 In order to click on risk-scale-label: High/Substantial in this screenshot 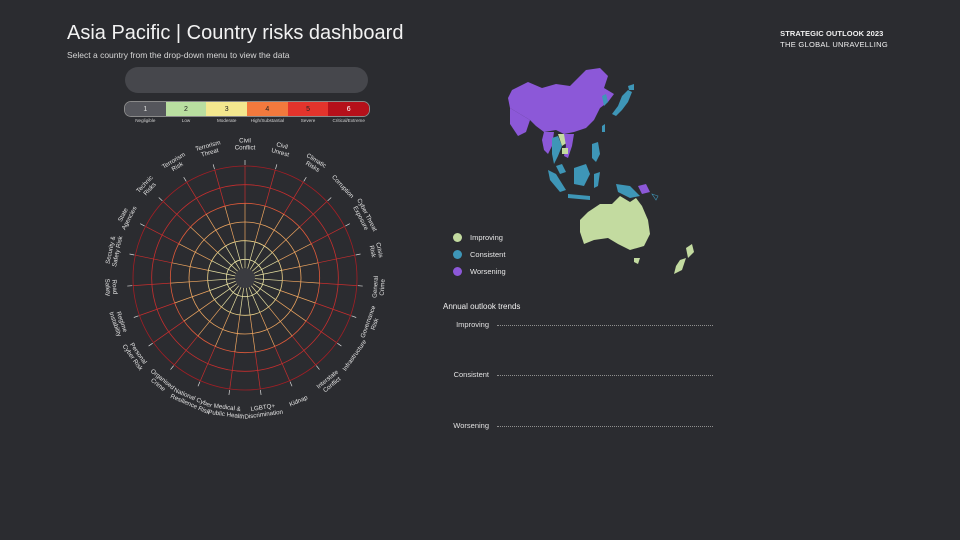, I will do `click(267, 120)`.